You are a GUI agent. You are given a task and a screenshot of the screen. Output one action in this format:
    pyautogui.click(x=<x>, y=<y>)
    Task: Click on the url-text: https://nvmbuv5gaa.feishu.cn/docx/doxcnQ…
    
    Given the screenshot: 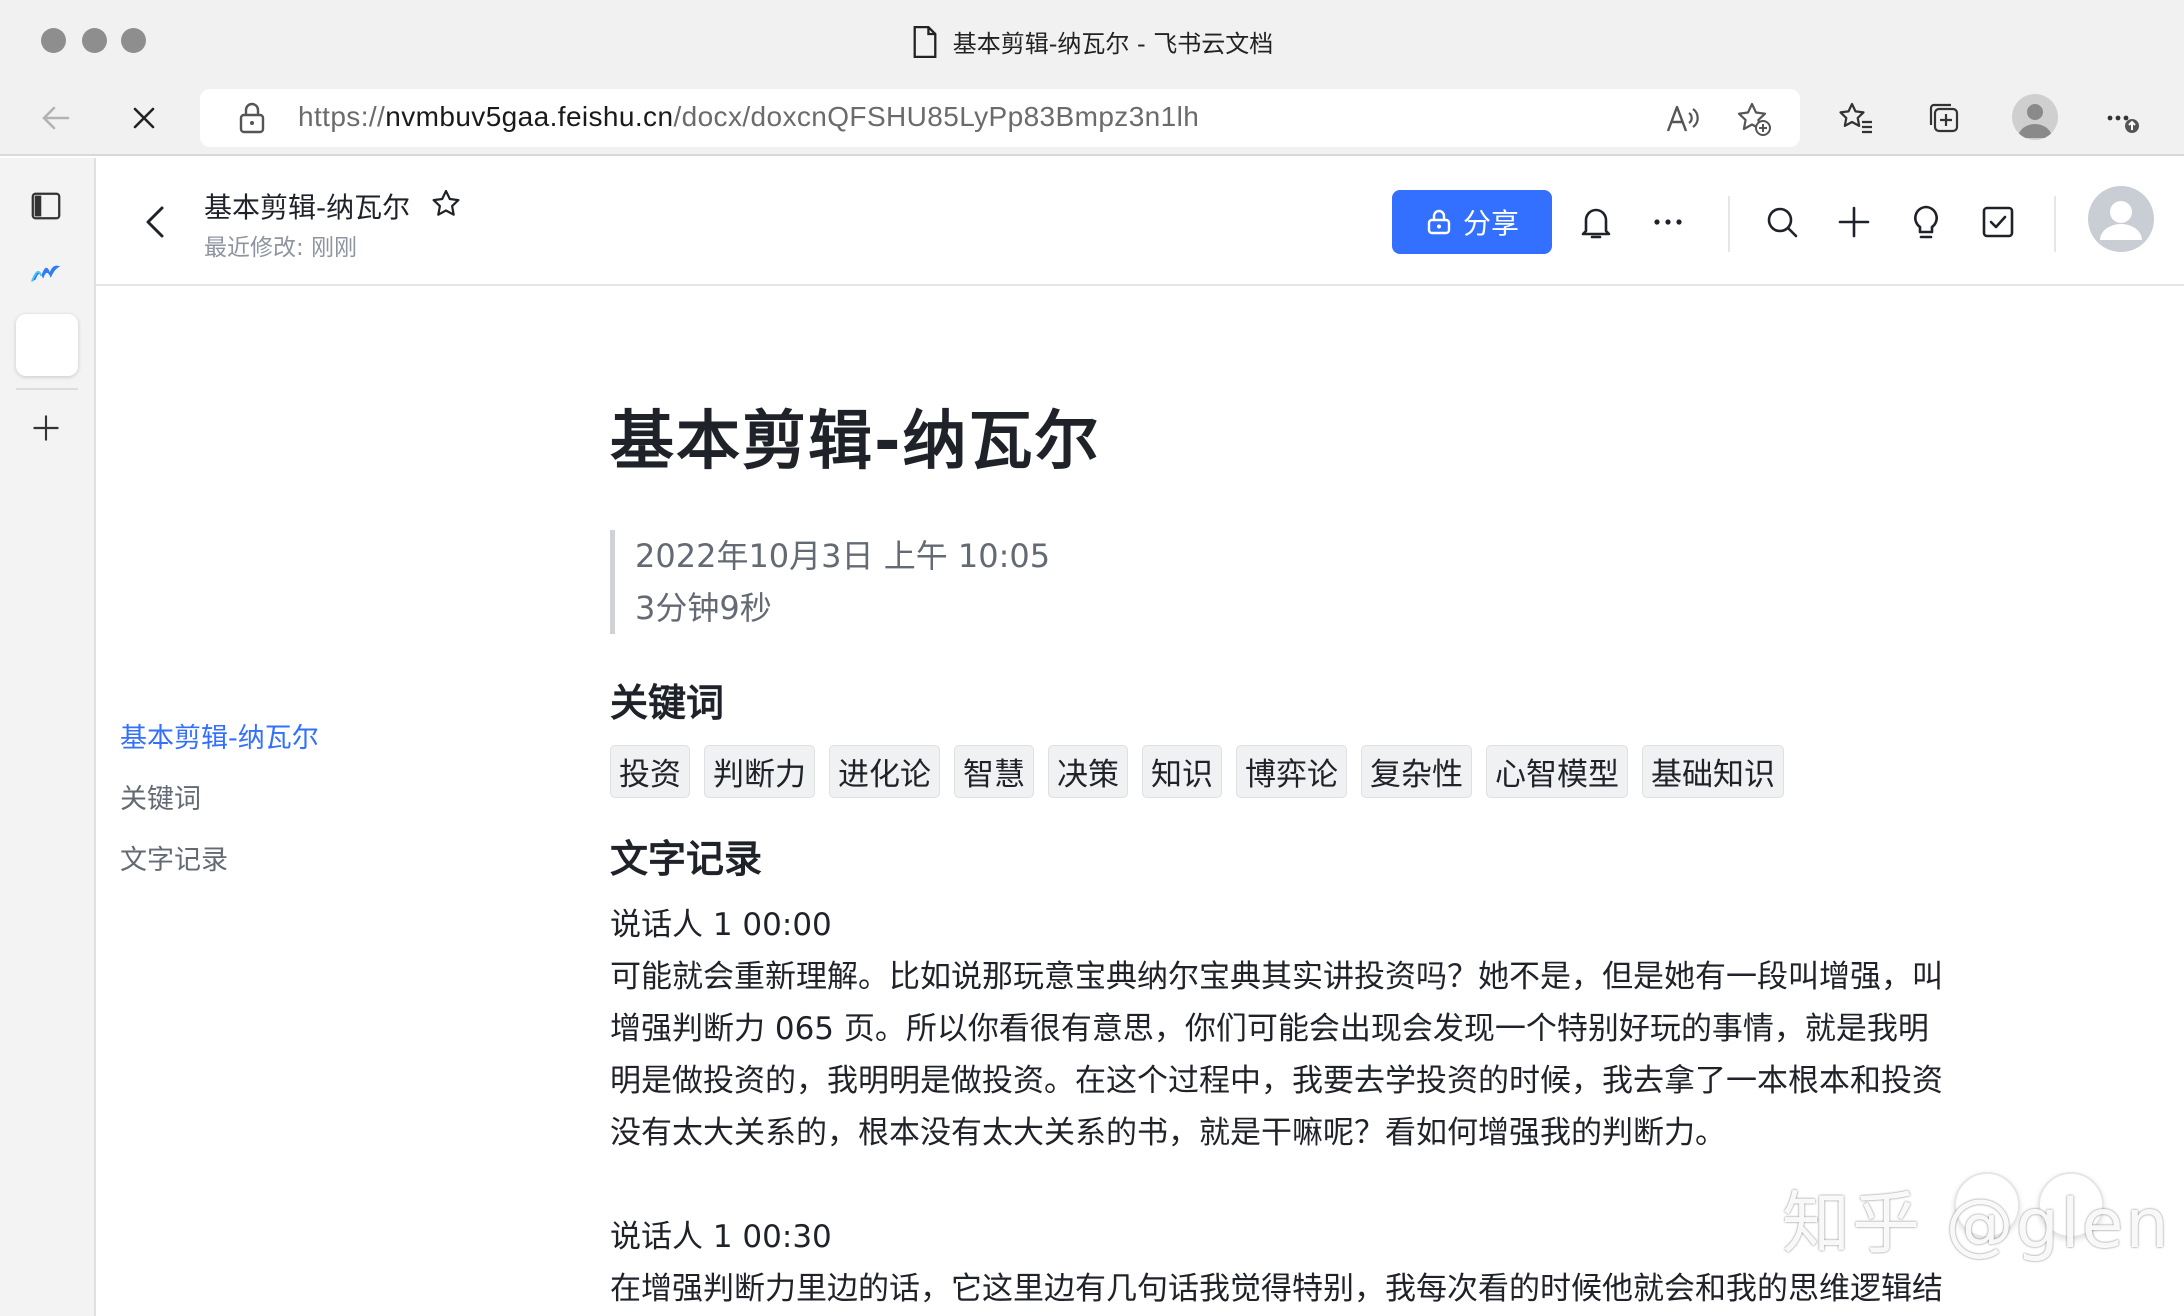 What is the action you would take?
    pyautogui.click(x=748, y=117)
    